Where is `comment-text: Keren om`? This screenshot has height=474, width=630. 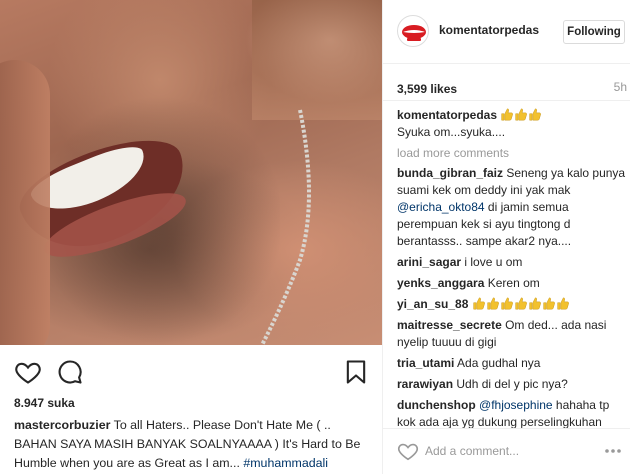
comment-text: Keren om is located at coordinates (512, 283).